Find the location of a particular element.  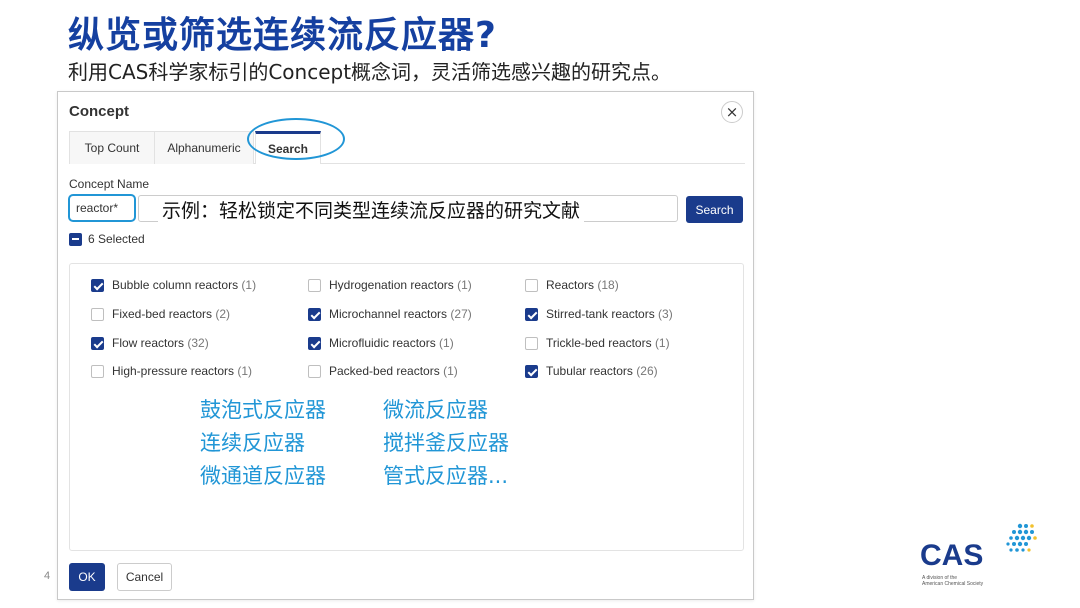

option-tubular: Tubular reactors (26) is located at coordinates (591, 371).